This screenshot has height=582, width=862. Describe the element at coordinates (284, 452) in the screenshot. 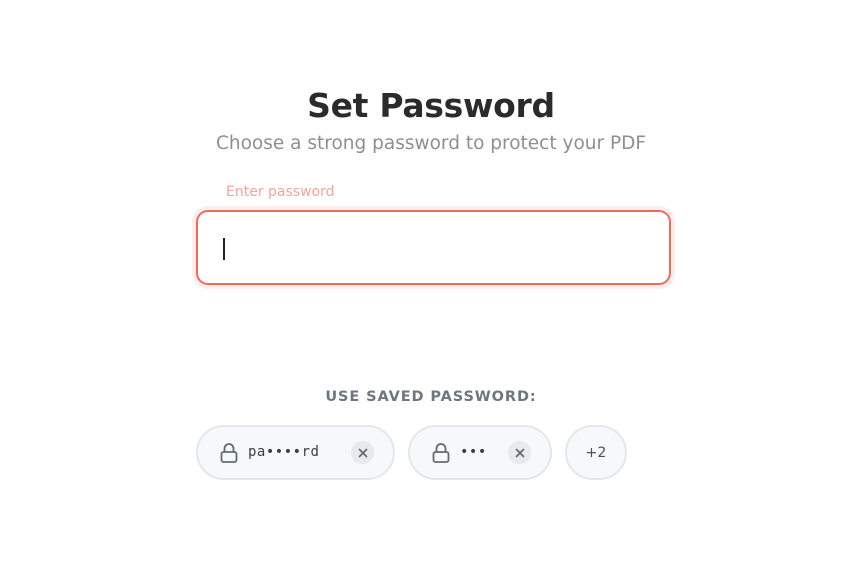

I see `saved-password-masked: pa••••rd` at that location.